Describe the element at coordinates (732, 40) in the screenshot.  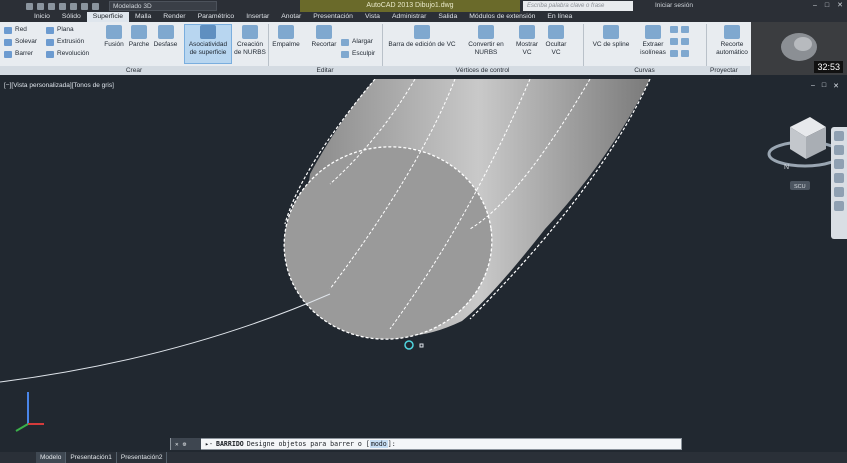
I see `recorte-automatico-button: Recorte automático` at that location.